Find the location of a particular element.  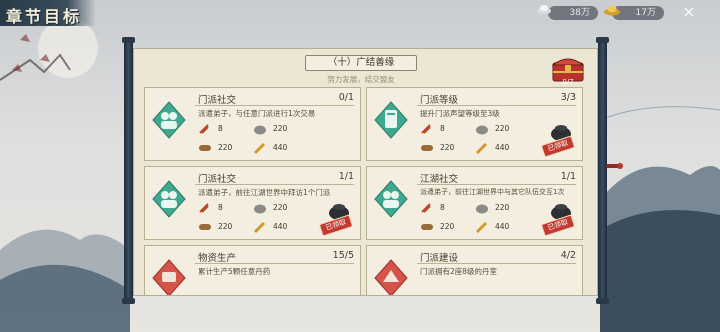

task-description: 门派拥有2座8级的丹室 is located at coordinates (459, 271).